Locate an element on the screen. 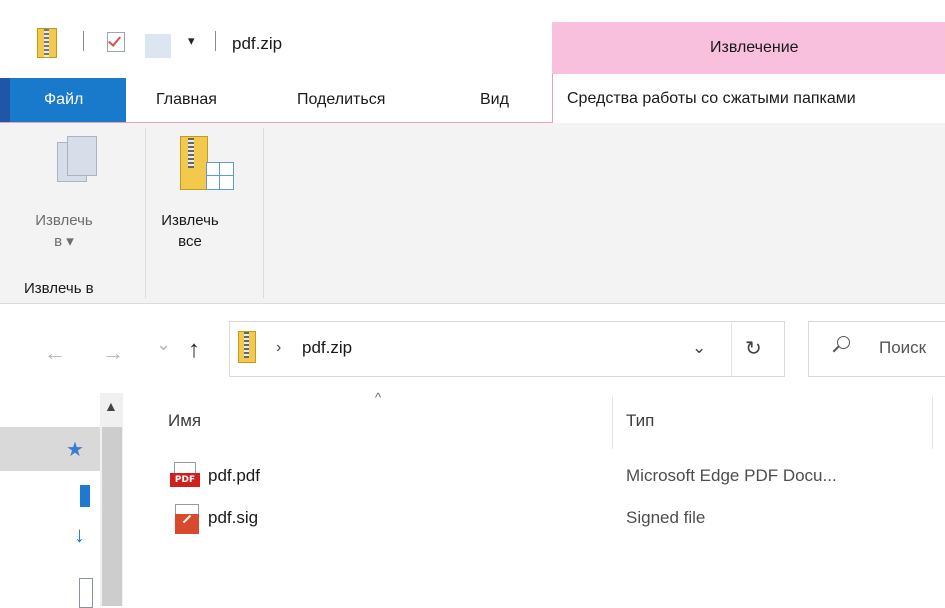 This screenshot has height=608, width=945. file-type-sig: Signed file is located at coordinates (666, 517).